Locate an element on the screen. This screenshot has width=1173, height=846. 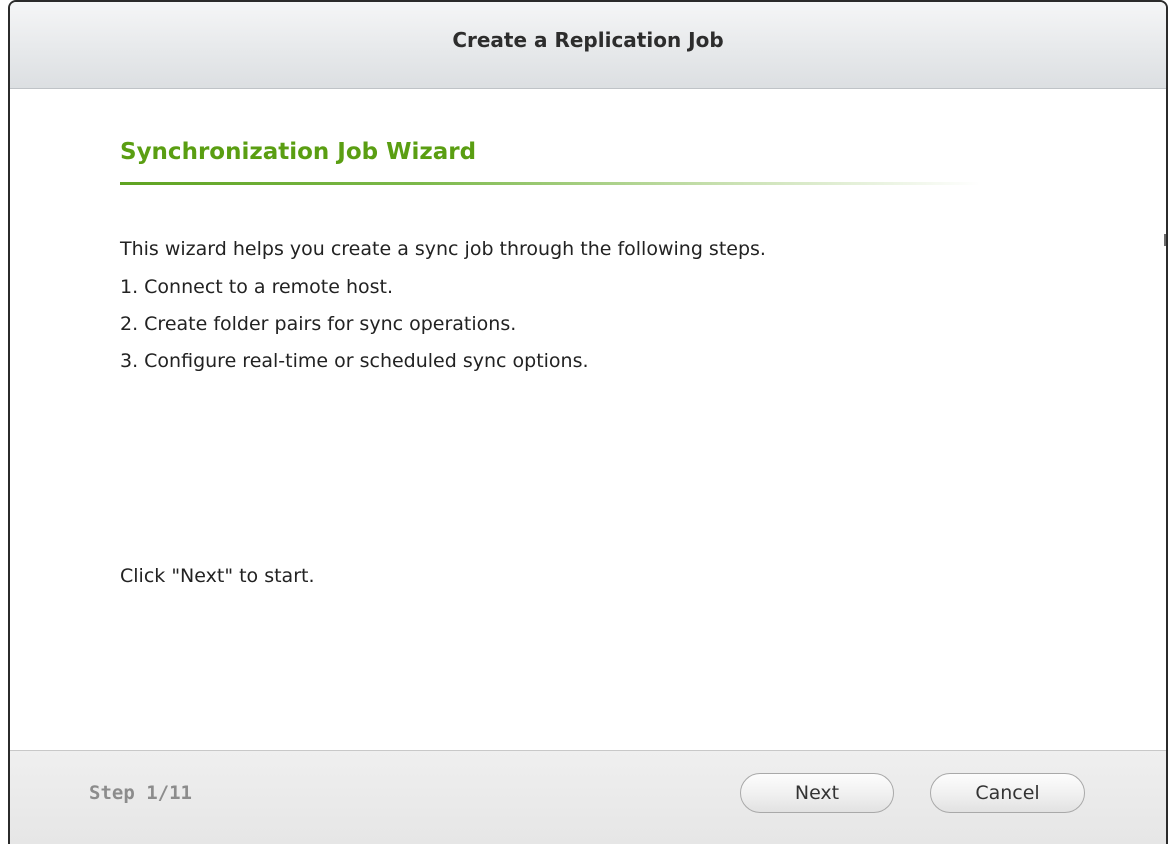
dialog-footer: Step 1/11 Next Cancel is located at coordinates (588, 797).